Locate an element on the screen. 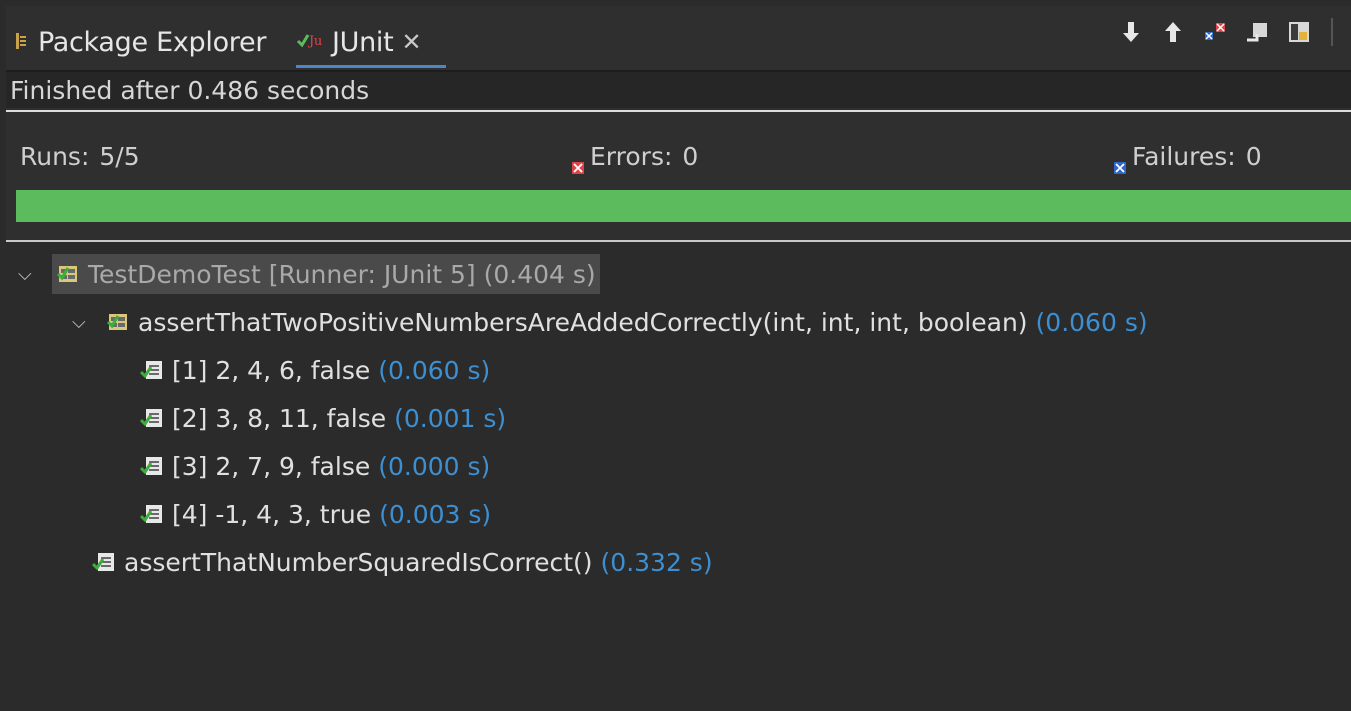  show-failures-only-icon is located at coordinates (1215, 32).